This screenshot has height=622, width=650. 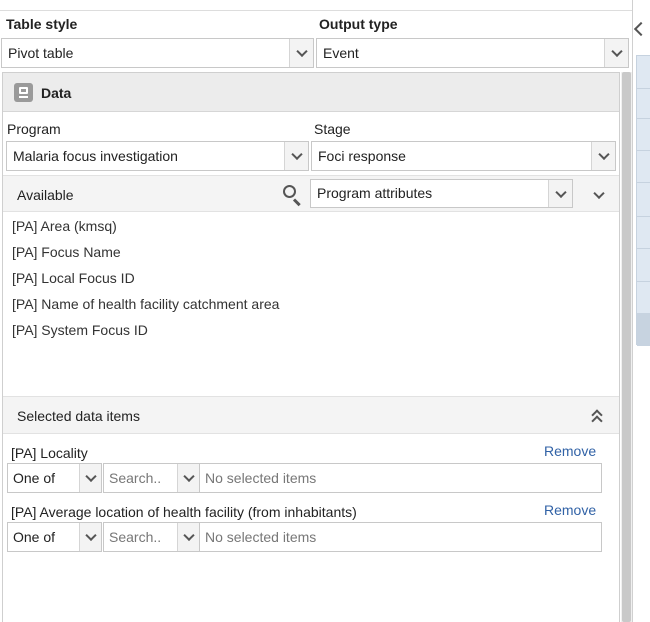 What do you see at coordinates (311, 415) in the screenshot?
I see `selected-items-header: Selected data items` at bounding box center [311, 415].